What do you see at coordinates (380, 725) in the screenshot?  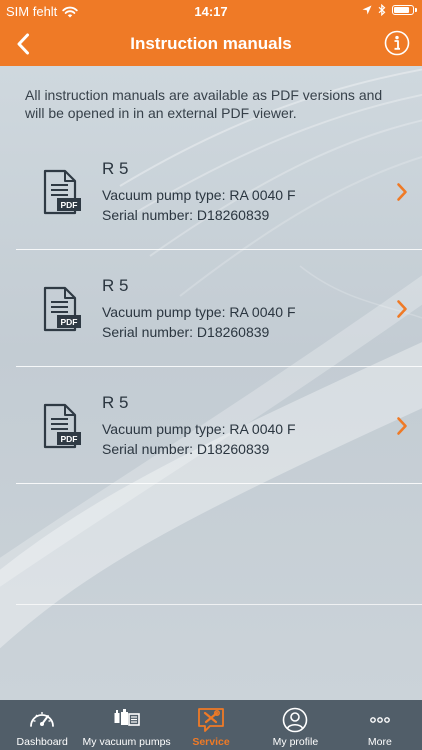 I see `tab-more: More` at bounding box center [380, 725].